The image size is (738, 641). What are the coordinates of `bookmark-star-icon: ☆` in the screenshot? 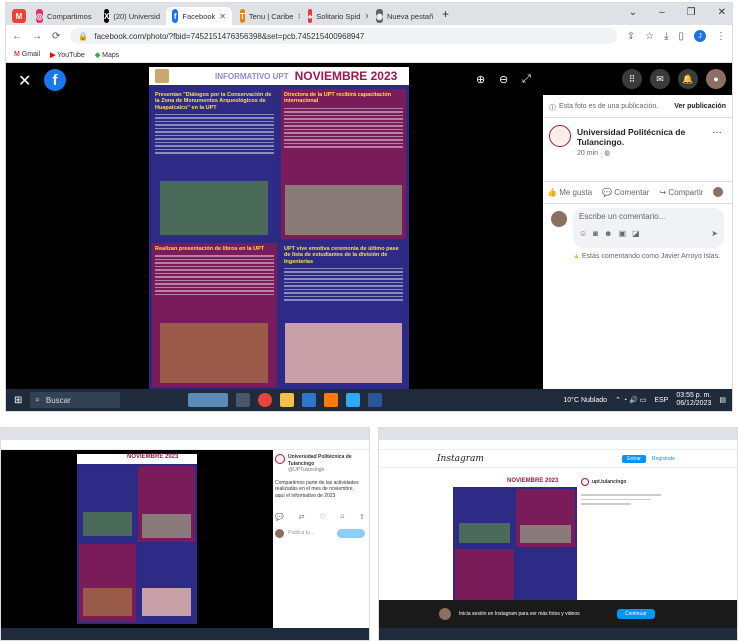 It's located at (649, 36).